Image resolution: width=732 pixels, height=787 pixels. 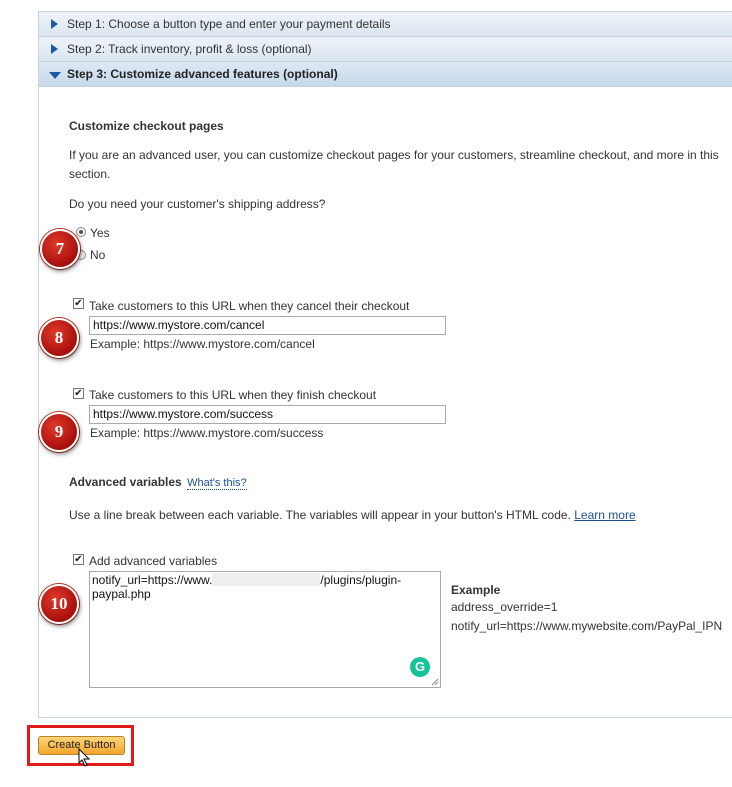 I want to click on resize-handle-icon, so click(x=435, y=682).